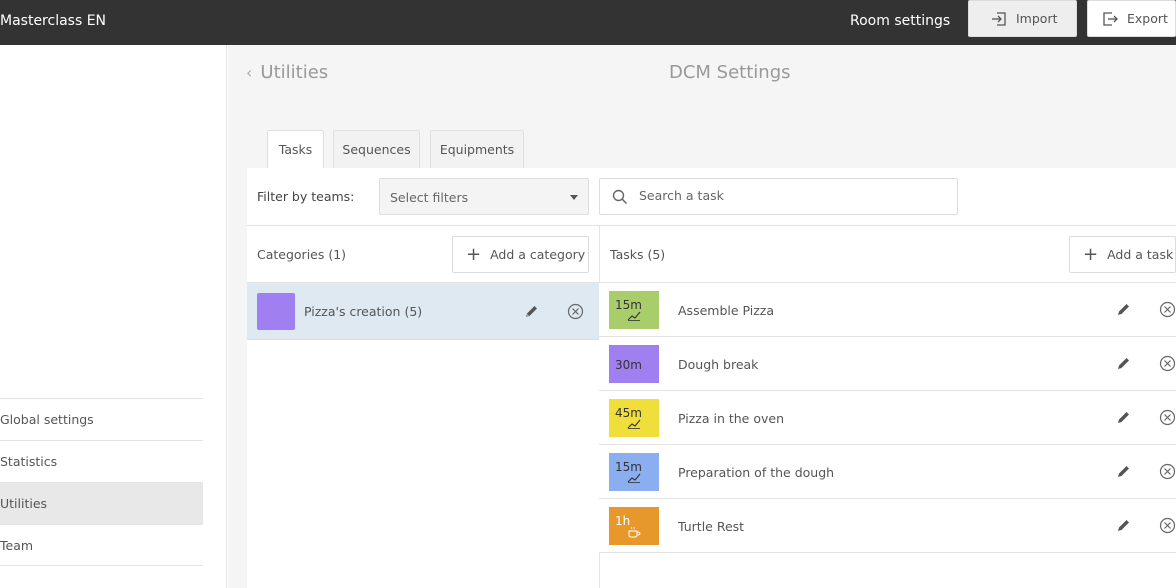 This screenshot has height=588, width=1176. I want to click on task-name: Pizza in the oven, so click(731, 418).